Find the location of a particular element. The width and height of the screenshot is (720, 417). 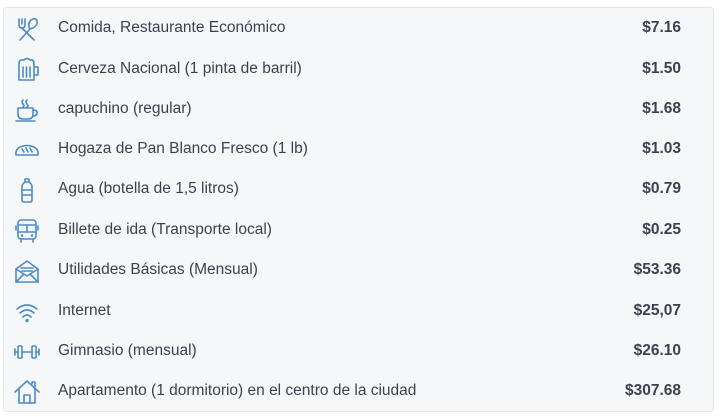

list-item: Gimnasio (mensual) $26.10 is located at coordinates (358, 352).